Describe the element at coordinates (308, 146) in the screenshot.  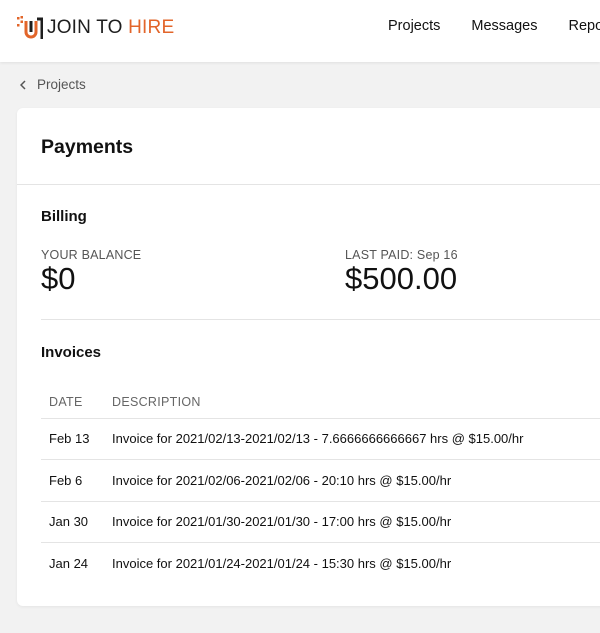
I see `card-header: Payments` at that location.